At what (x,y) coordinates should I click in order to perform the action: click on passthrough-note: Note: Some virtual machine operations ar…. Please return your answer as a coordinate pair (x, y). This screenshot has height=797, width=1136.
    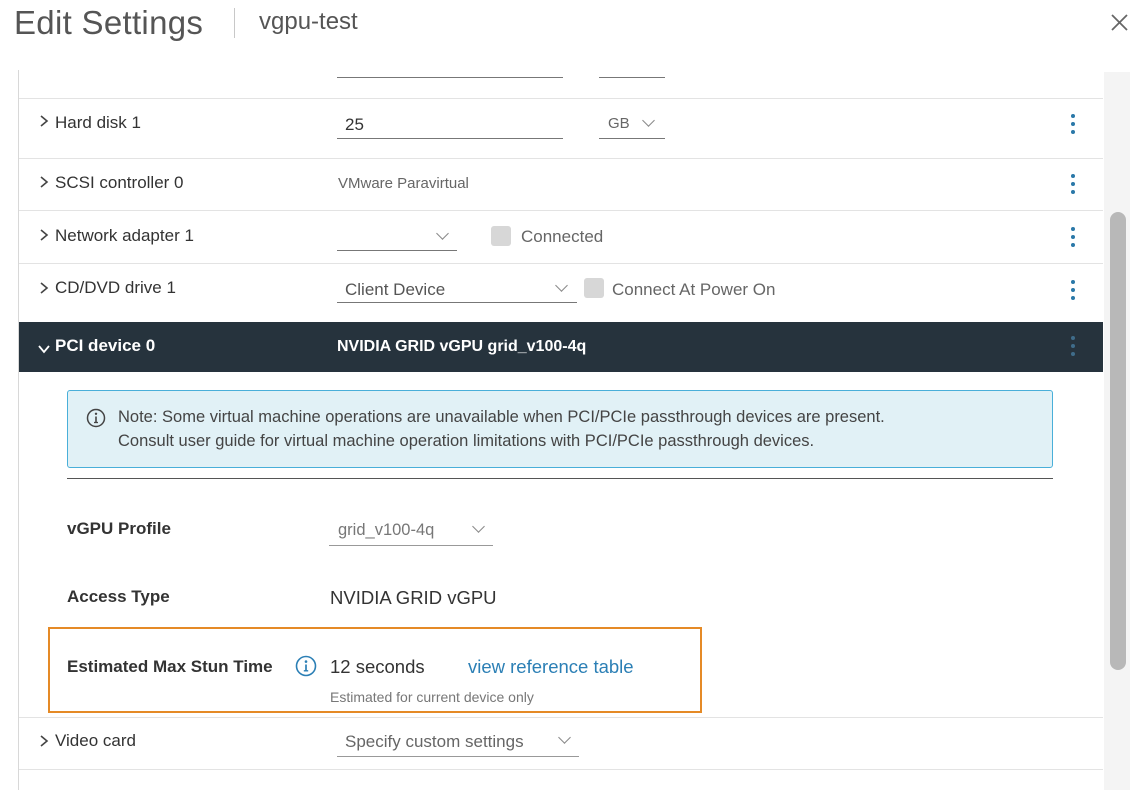
    Looking at the image, I should click on (560, 429).